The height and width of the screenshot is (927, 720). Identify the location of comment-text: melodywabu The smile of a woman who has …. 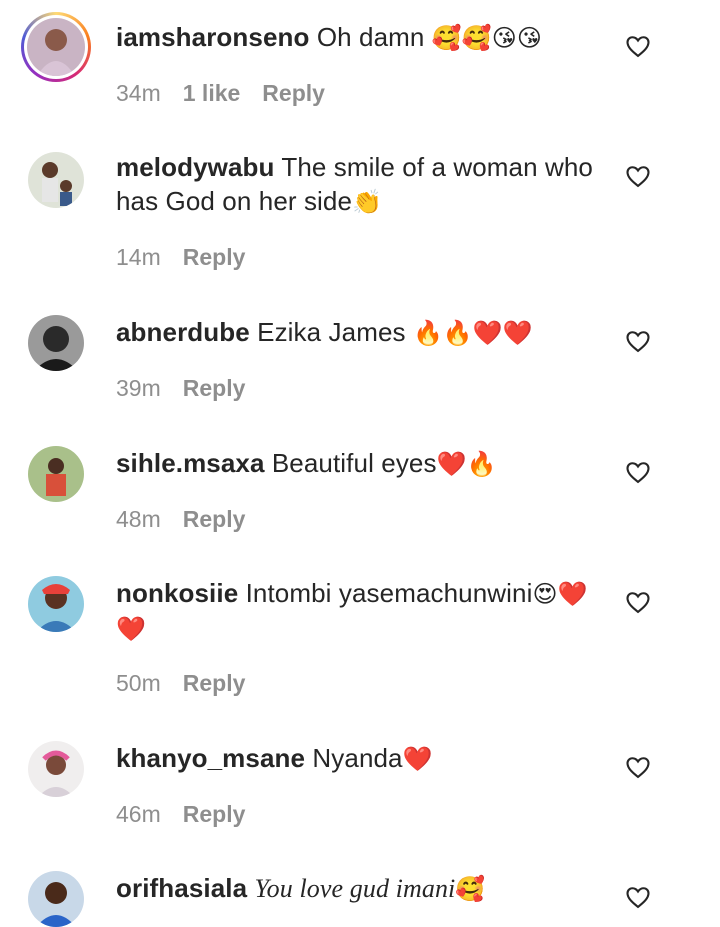
(361, 184).